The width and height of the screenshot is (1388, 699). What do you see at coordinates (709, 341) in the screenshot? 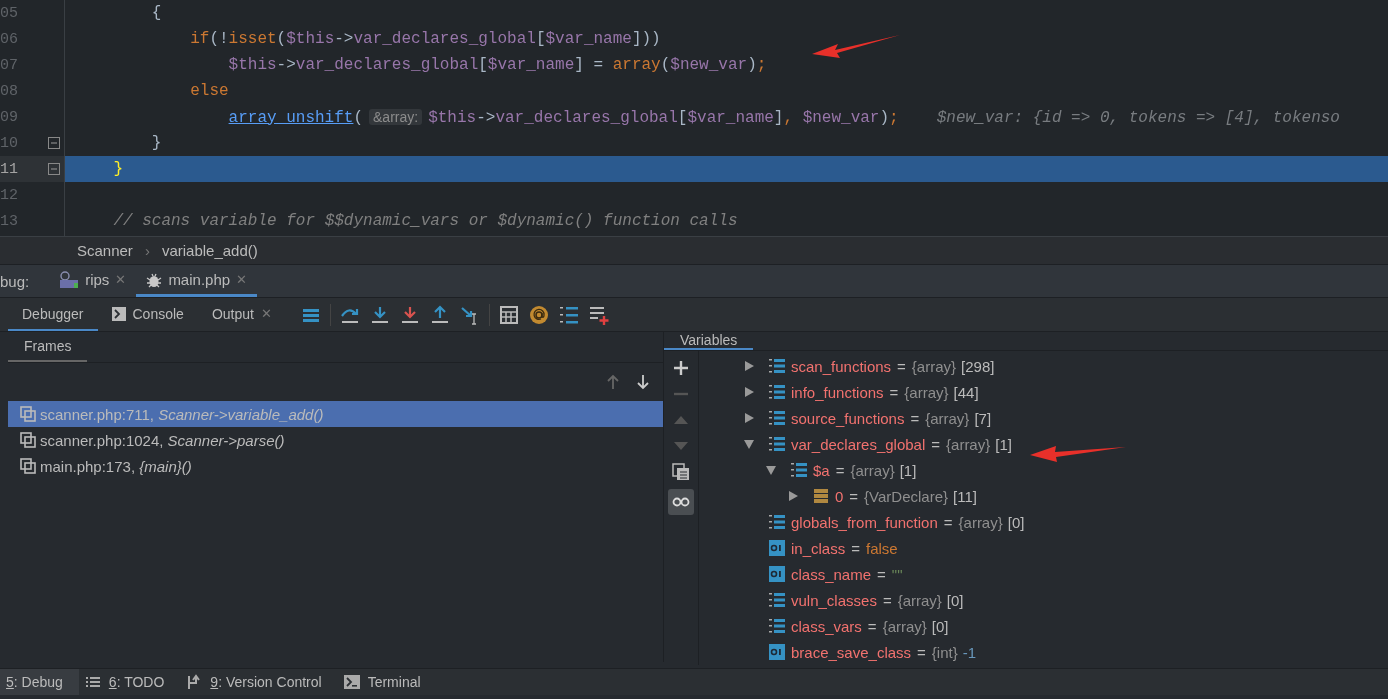
I see `variables-tab: Variables` at bounding box center [709, 341].